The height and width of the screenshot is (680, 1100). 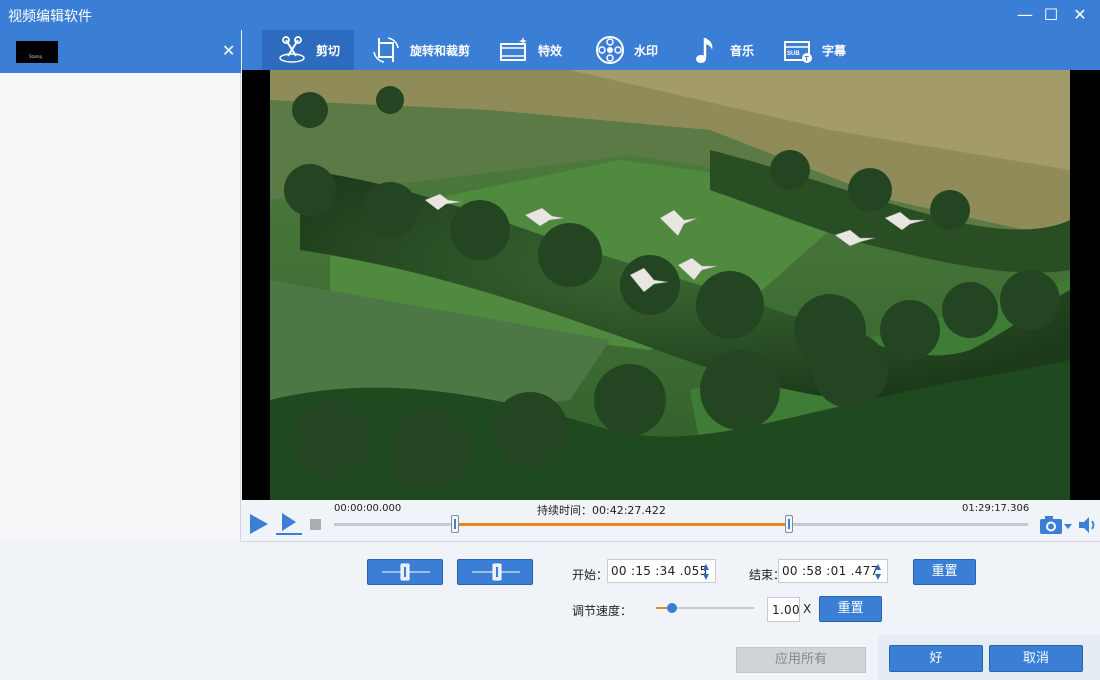 I want to click on tab-watermark-label: 水印, so click(x=646, y=50).